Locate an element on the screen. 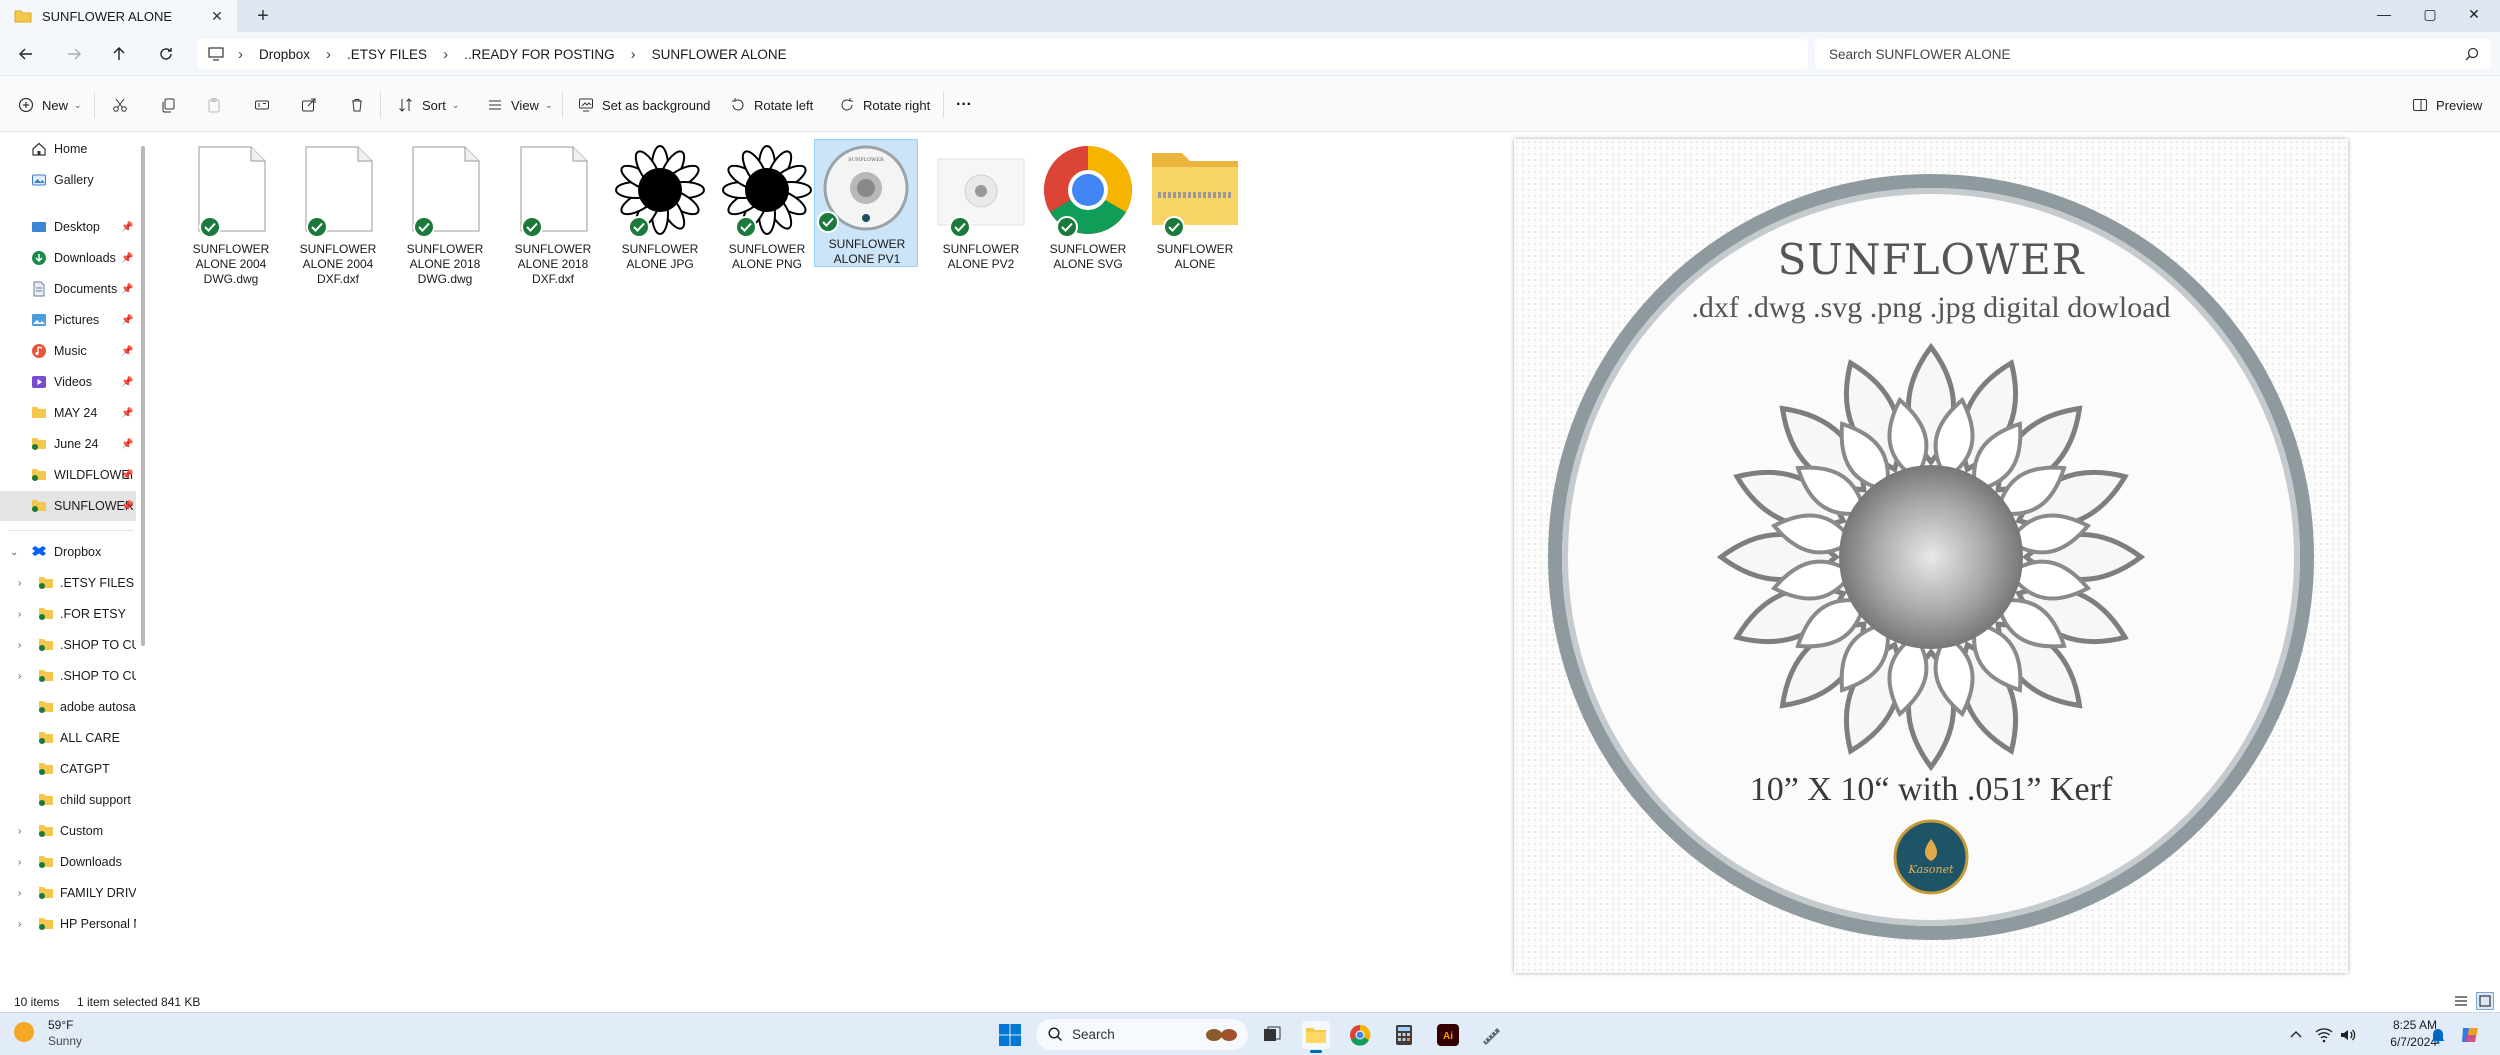 The height and width of the screenshot is (1055, 2500). taskbar-design-app is located at coordinates (1492, 1035).